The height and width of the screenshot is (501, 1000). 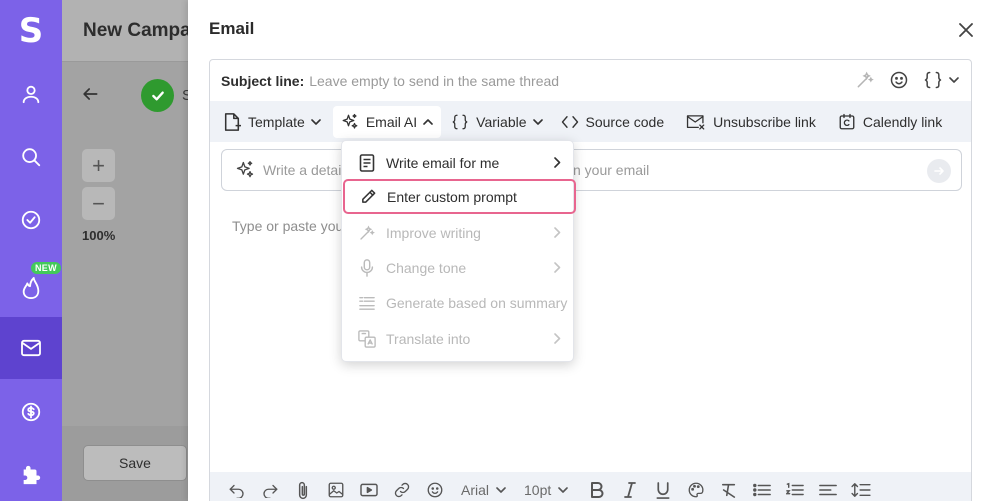 What do you see at coordinates (139, 30) in the screenshot?
I see `campaign-title: New Campai` at bounding box center [139, 30].